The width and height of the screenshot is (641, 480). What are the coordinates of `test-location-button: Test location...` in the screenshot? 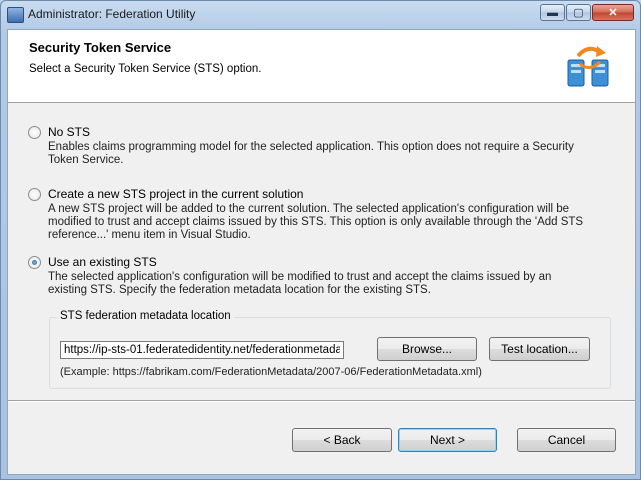 It's located at (539, 349).